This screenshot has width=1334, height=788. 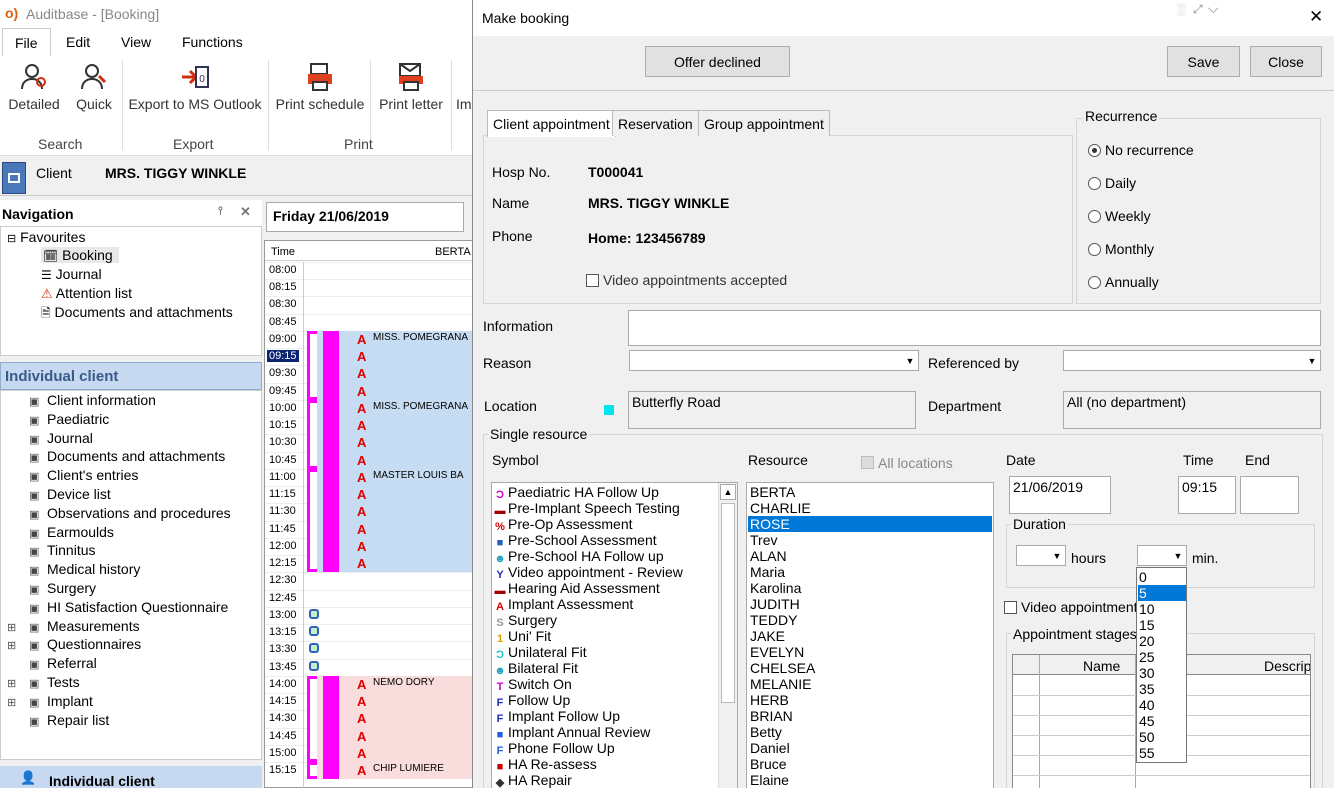 What do you see at coordinates (86, 293) in the screenshot?
I see `fav-item-attention-list: ⚠ Attention list` at bounding box center [86, 293].